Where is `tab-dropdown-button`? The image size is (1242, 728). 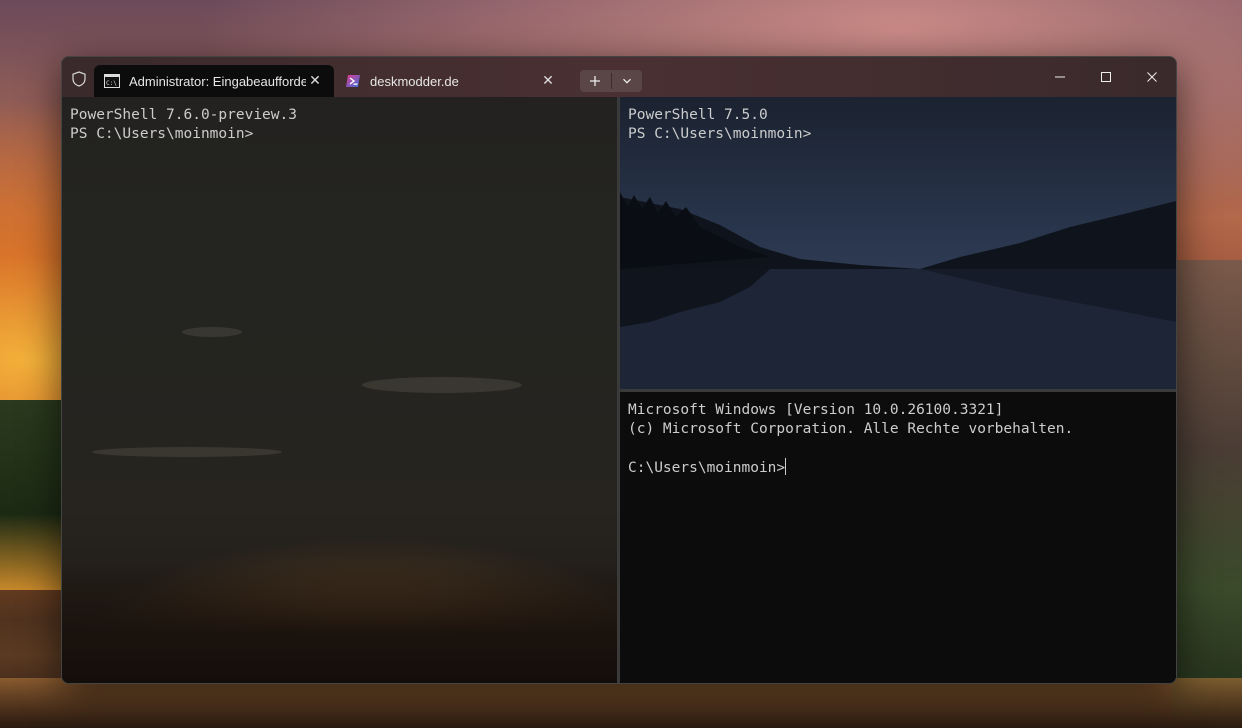
tab-dropdown-button is located at coordinates (627, 81).